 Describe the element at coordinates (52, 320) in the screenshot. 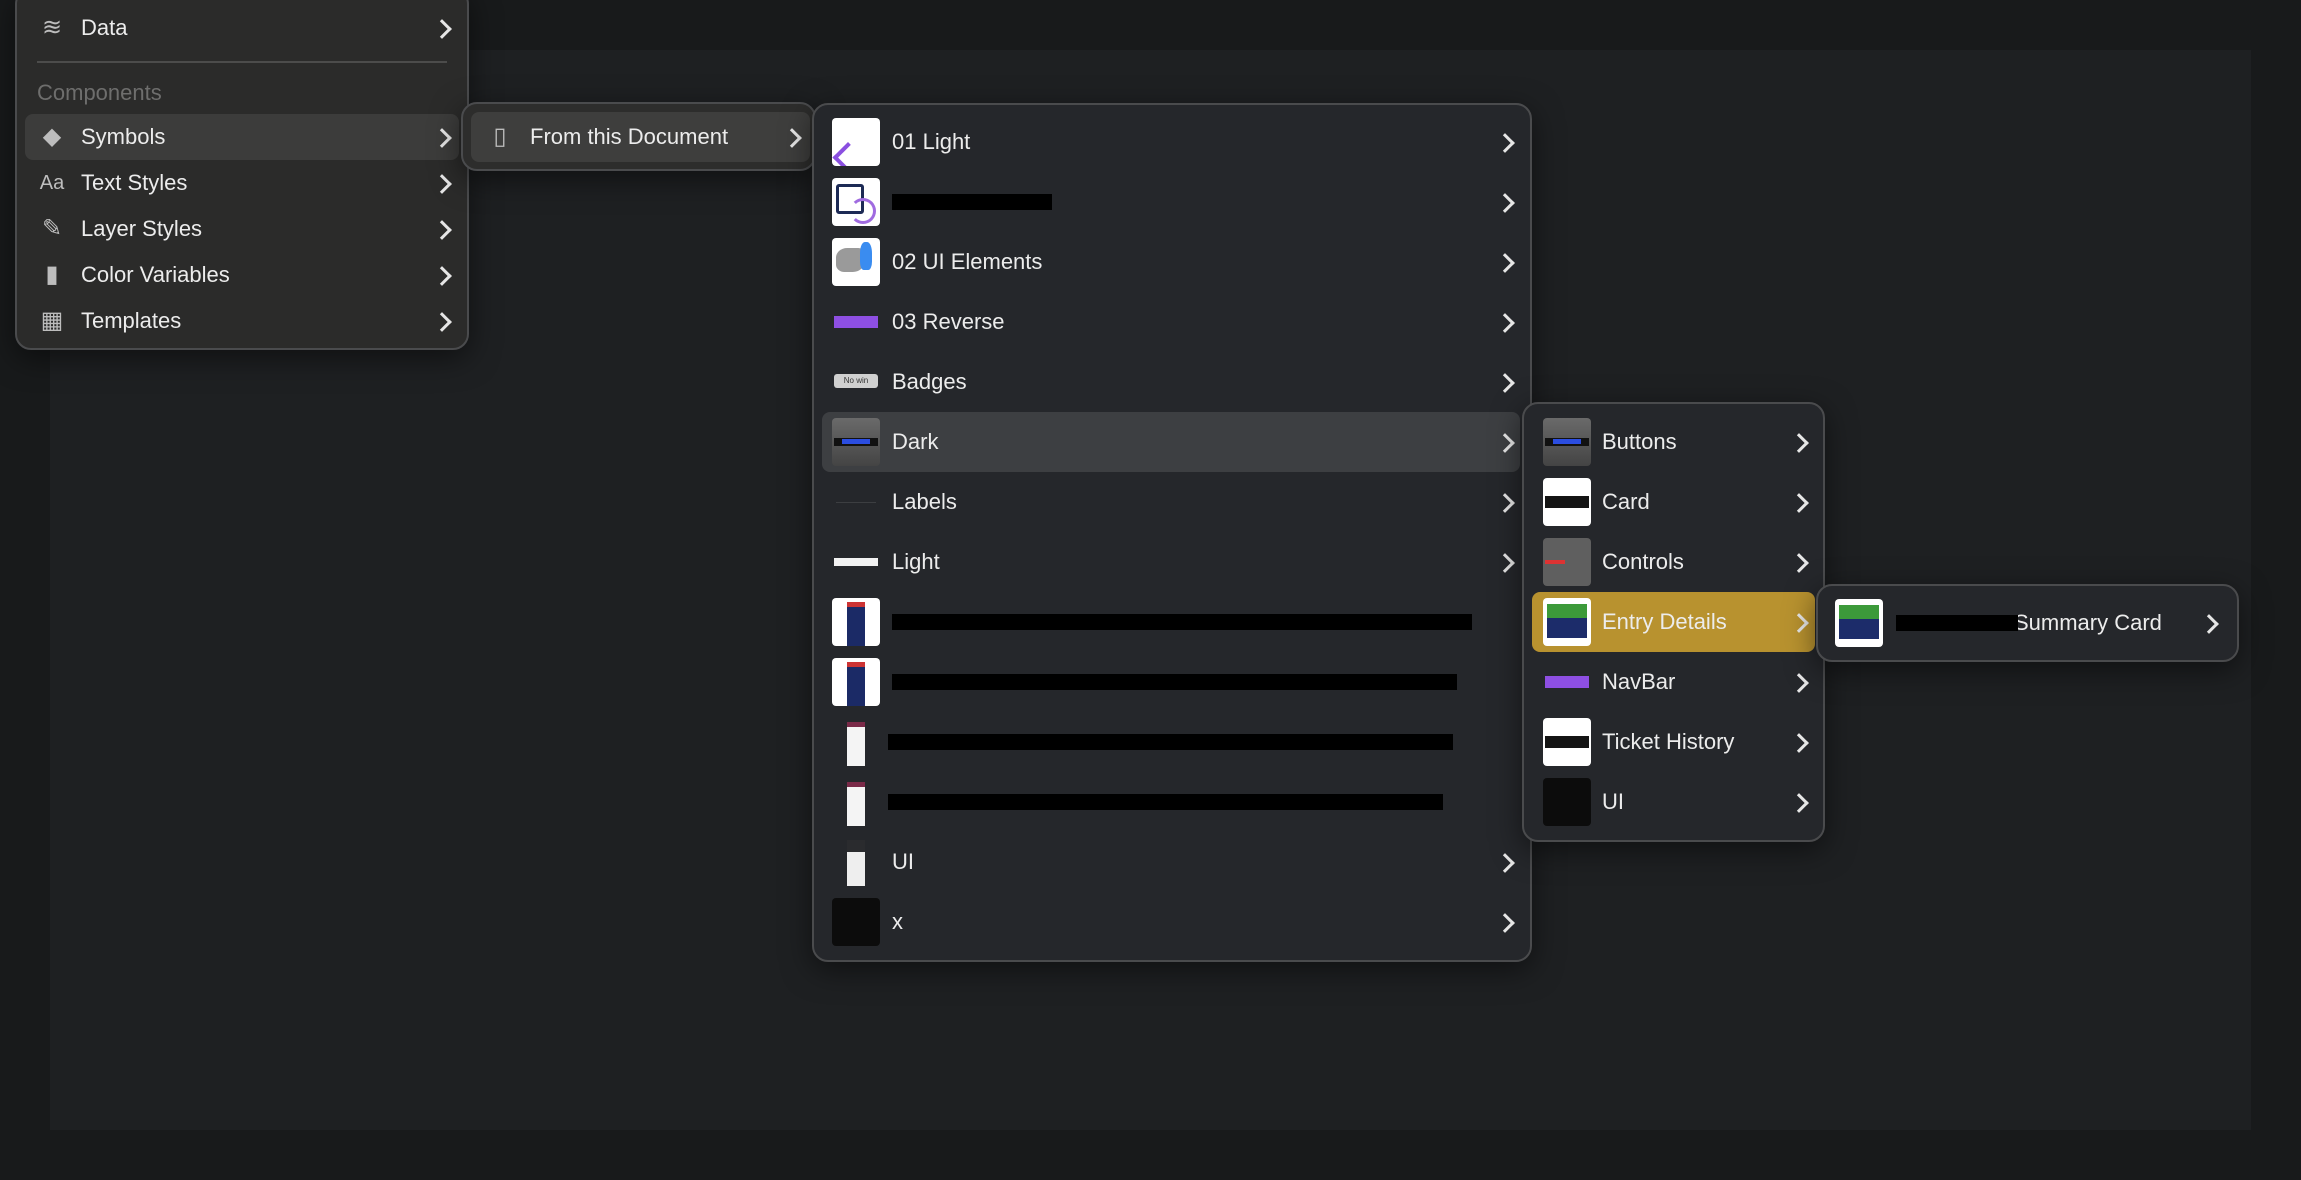

I see `template-easel-icon: ▦` at that location.